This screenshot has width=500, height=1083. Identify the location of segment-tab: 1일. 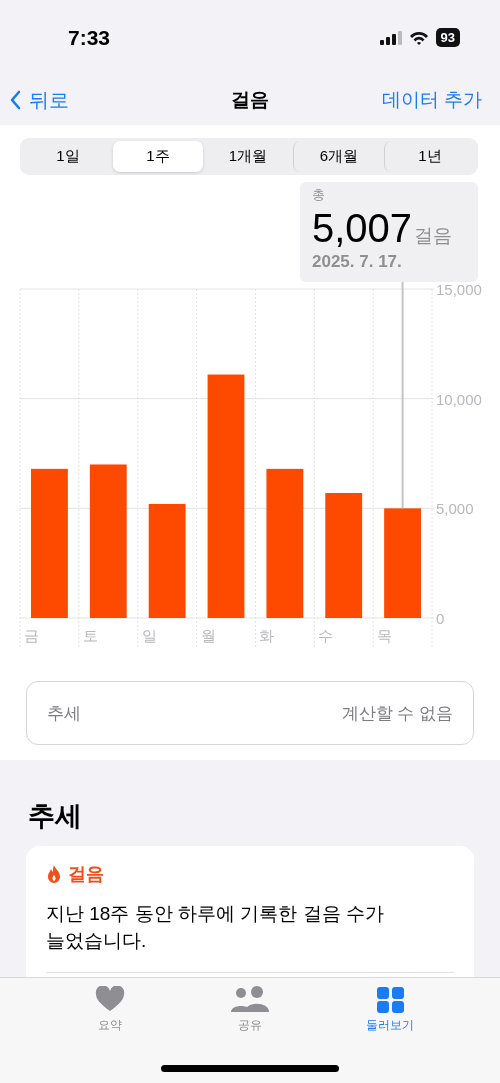
(68, 156).